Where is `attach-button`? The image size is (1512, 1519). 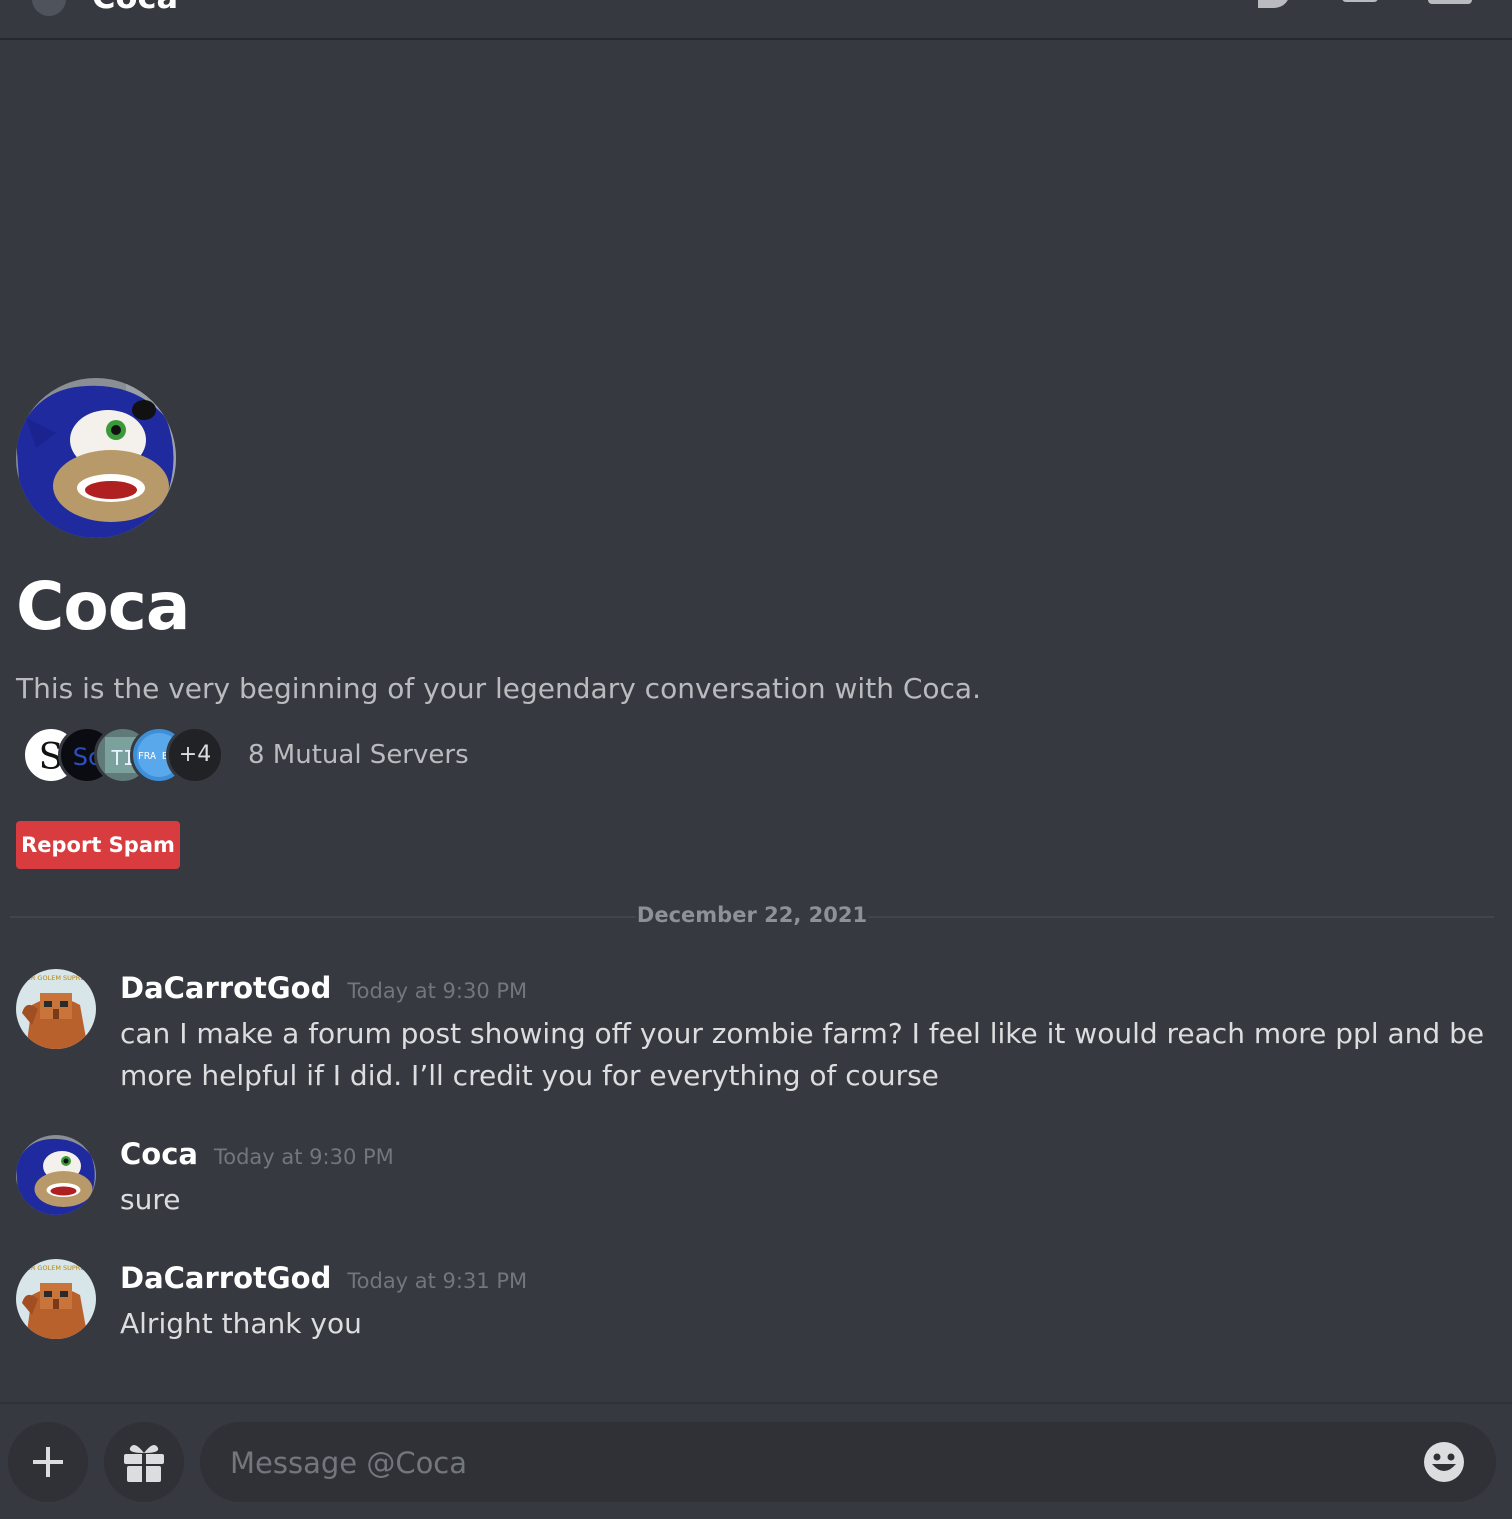
attach-button is located at coordinates (48, 1462).